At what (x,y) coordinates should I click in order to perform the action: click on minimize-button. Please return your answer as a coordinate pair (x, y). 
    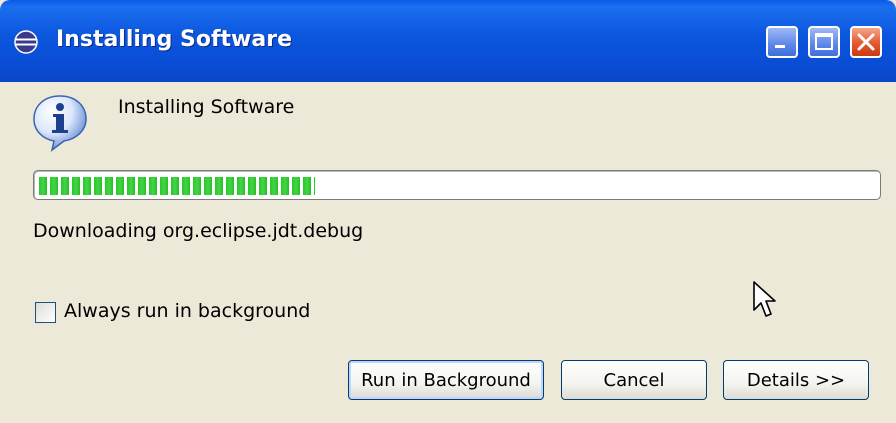
    Looking at the image, I should click on (782, 42).